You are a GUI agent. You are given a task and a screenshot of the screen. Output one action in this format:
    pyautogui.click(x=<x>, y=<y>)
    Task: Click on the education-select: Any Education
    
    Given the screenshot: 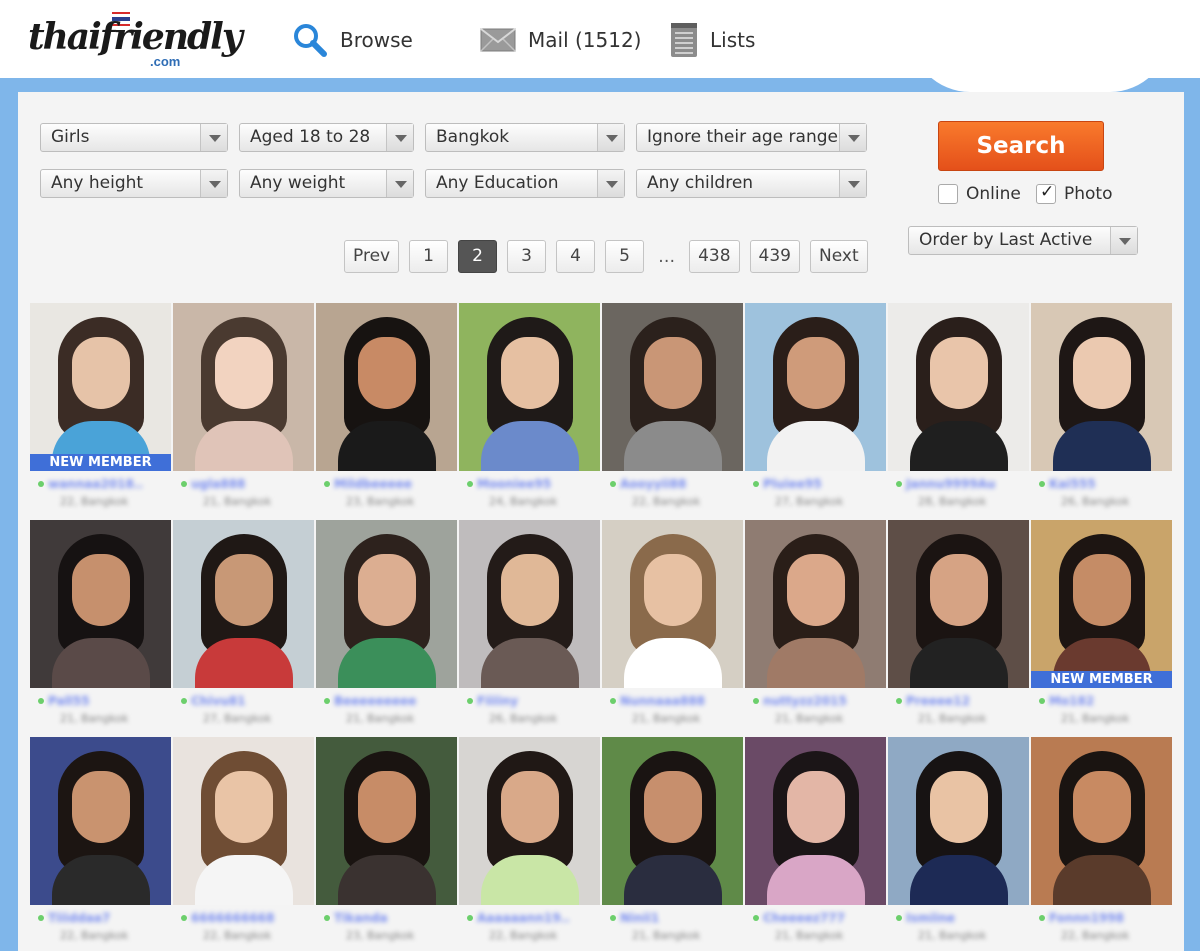 What is the action you would take?
    pyautogui.click(x=525, y=183)
    